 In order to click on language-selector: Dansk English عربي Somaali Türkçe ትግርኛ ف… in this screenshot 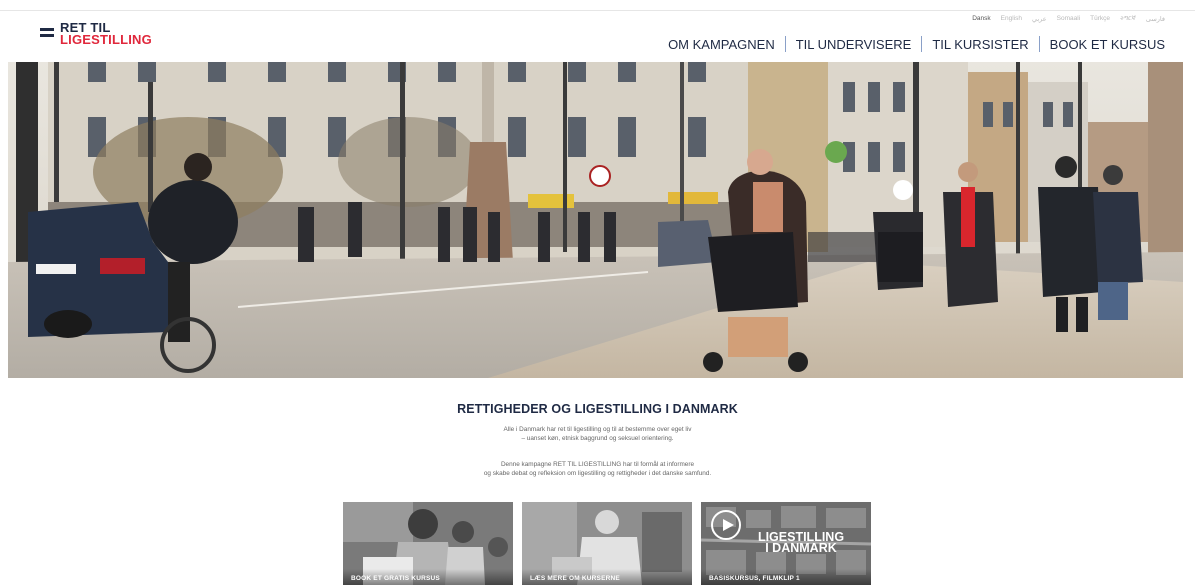, I will do `click(1068, 19)`.